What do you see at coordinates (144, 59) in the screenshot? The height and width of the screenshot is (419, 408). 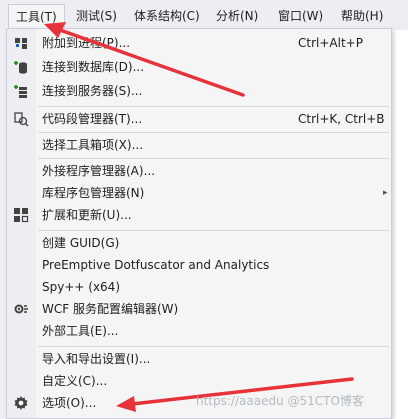 I see `red-arrow-to-tools-menu` at bounding box center [144, 59].